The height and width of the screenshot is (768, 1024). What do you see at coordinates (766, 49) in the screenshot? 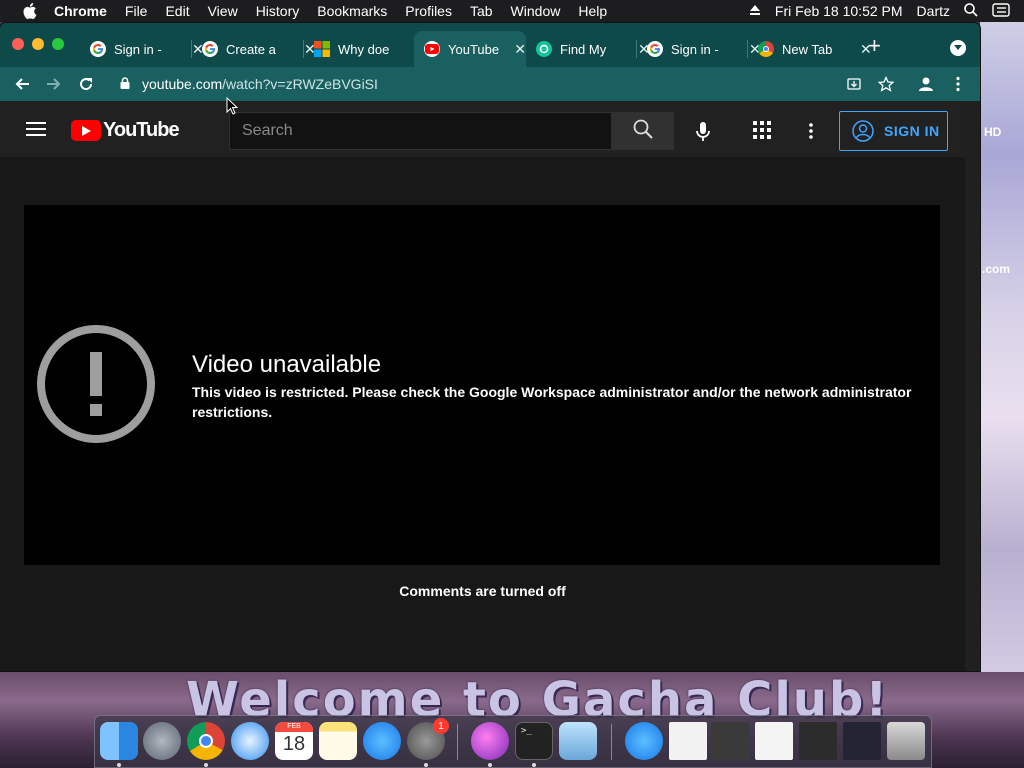
I see `chrome-icon` at bounding box center [766, 49].